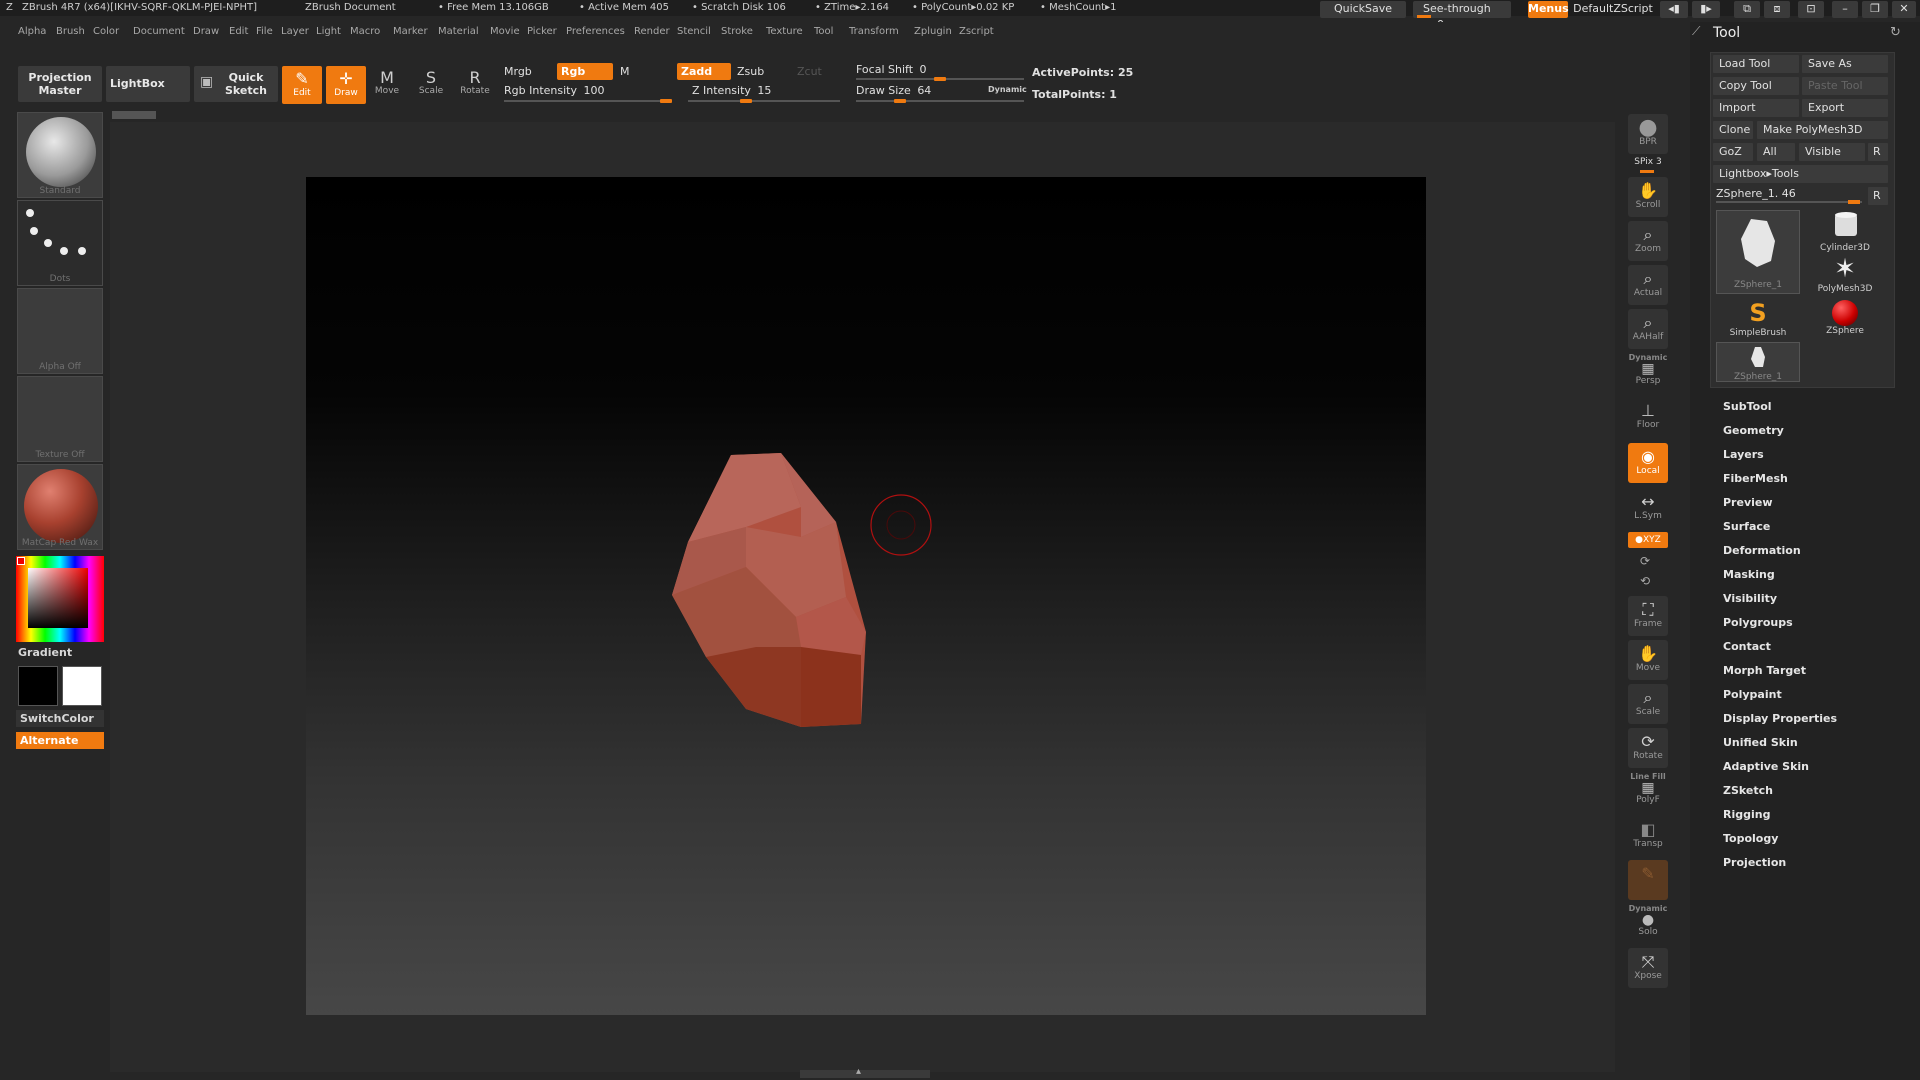 This screenshot has height=1080, width=1920. Describe the element at coordinates (302, 85) in the screenshot. I see `edit-mode-button: ✎ Edit` at that location.